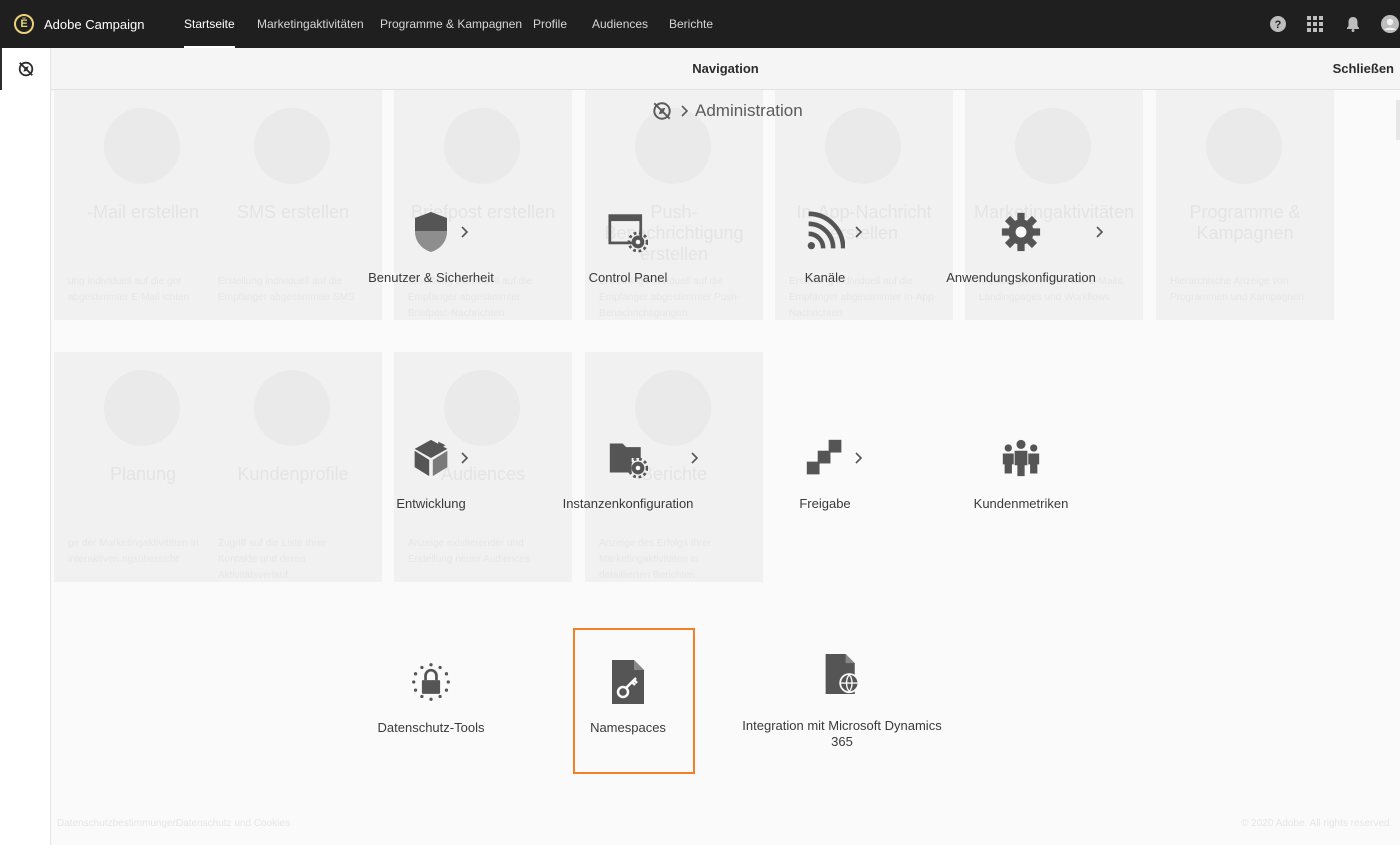  I want to click on tile-control-panel: Control Panel, so click(628, 252).